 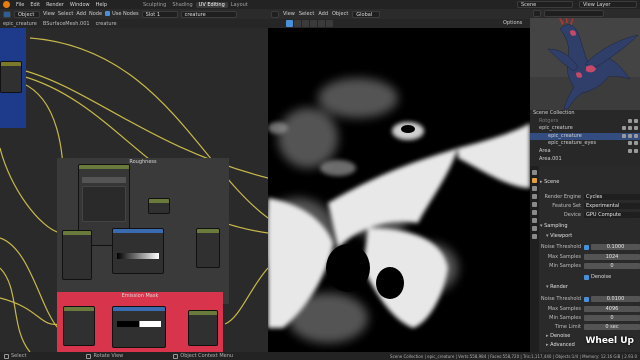 I want to click on cursor-icon, so click(x=297, y=23).